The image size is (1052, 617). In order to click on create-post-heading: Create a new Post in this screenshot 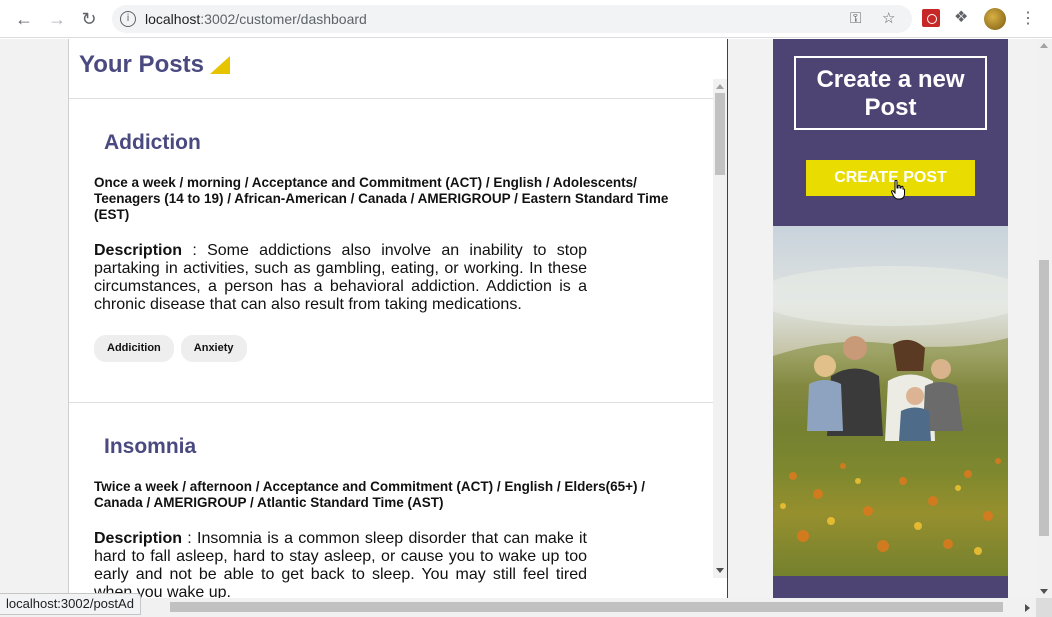, I will do `click(890, 93)`.